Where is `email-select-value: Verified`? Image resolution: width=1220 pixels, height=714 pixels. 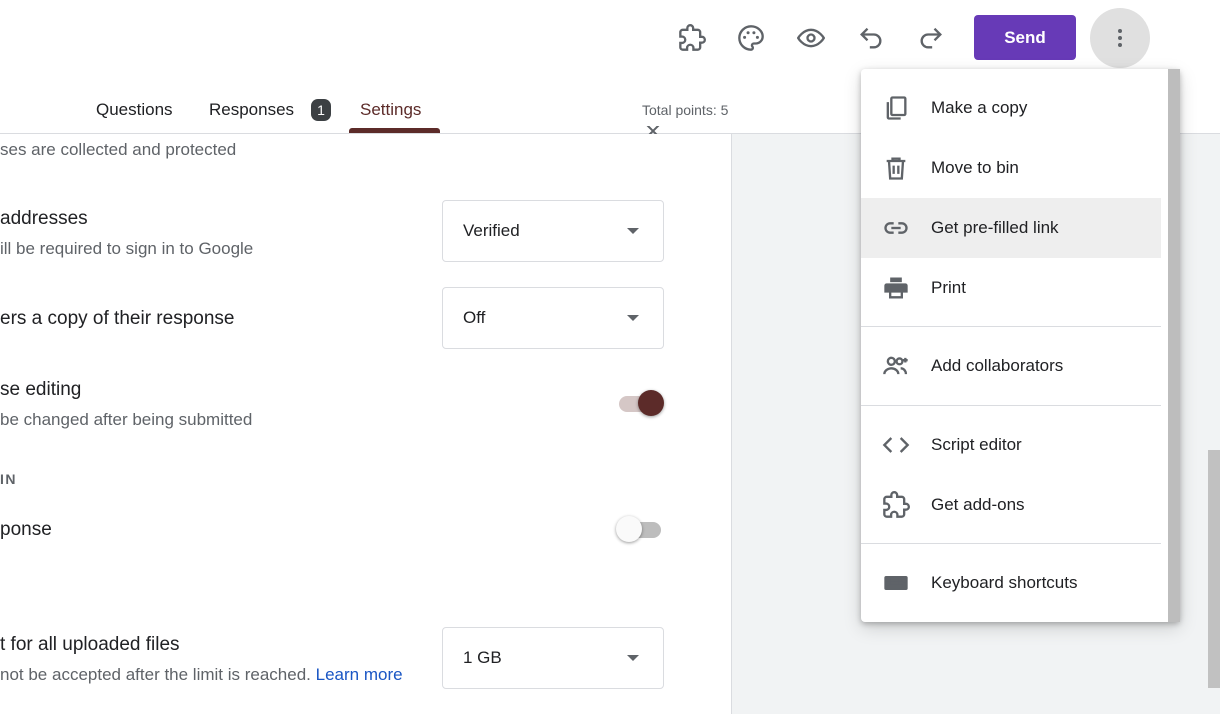 email-select-value: Verified is located at coordinates (491, 230).